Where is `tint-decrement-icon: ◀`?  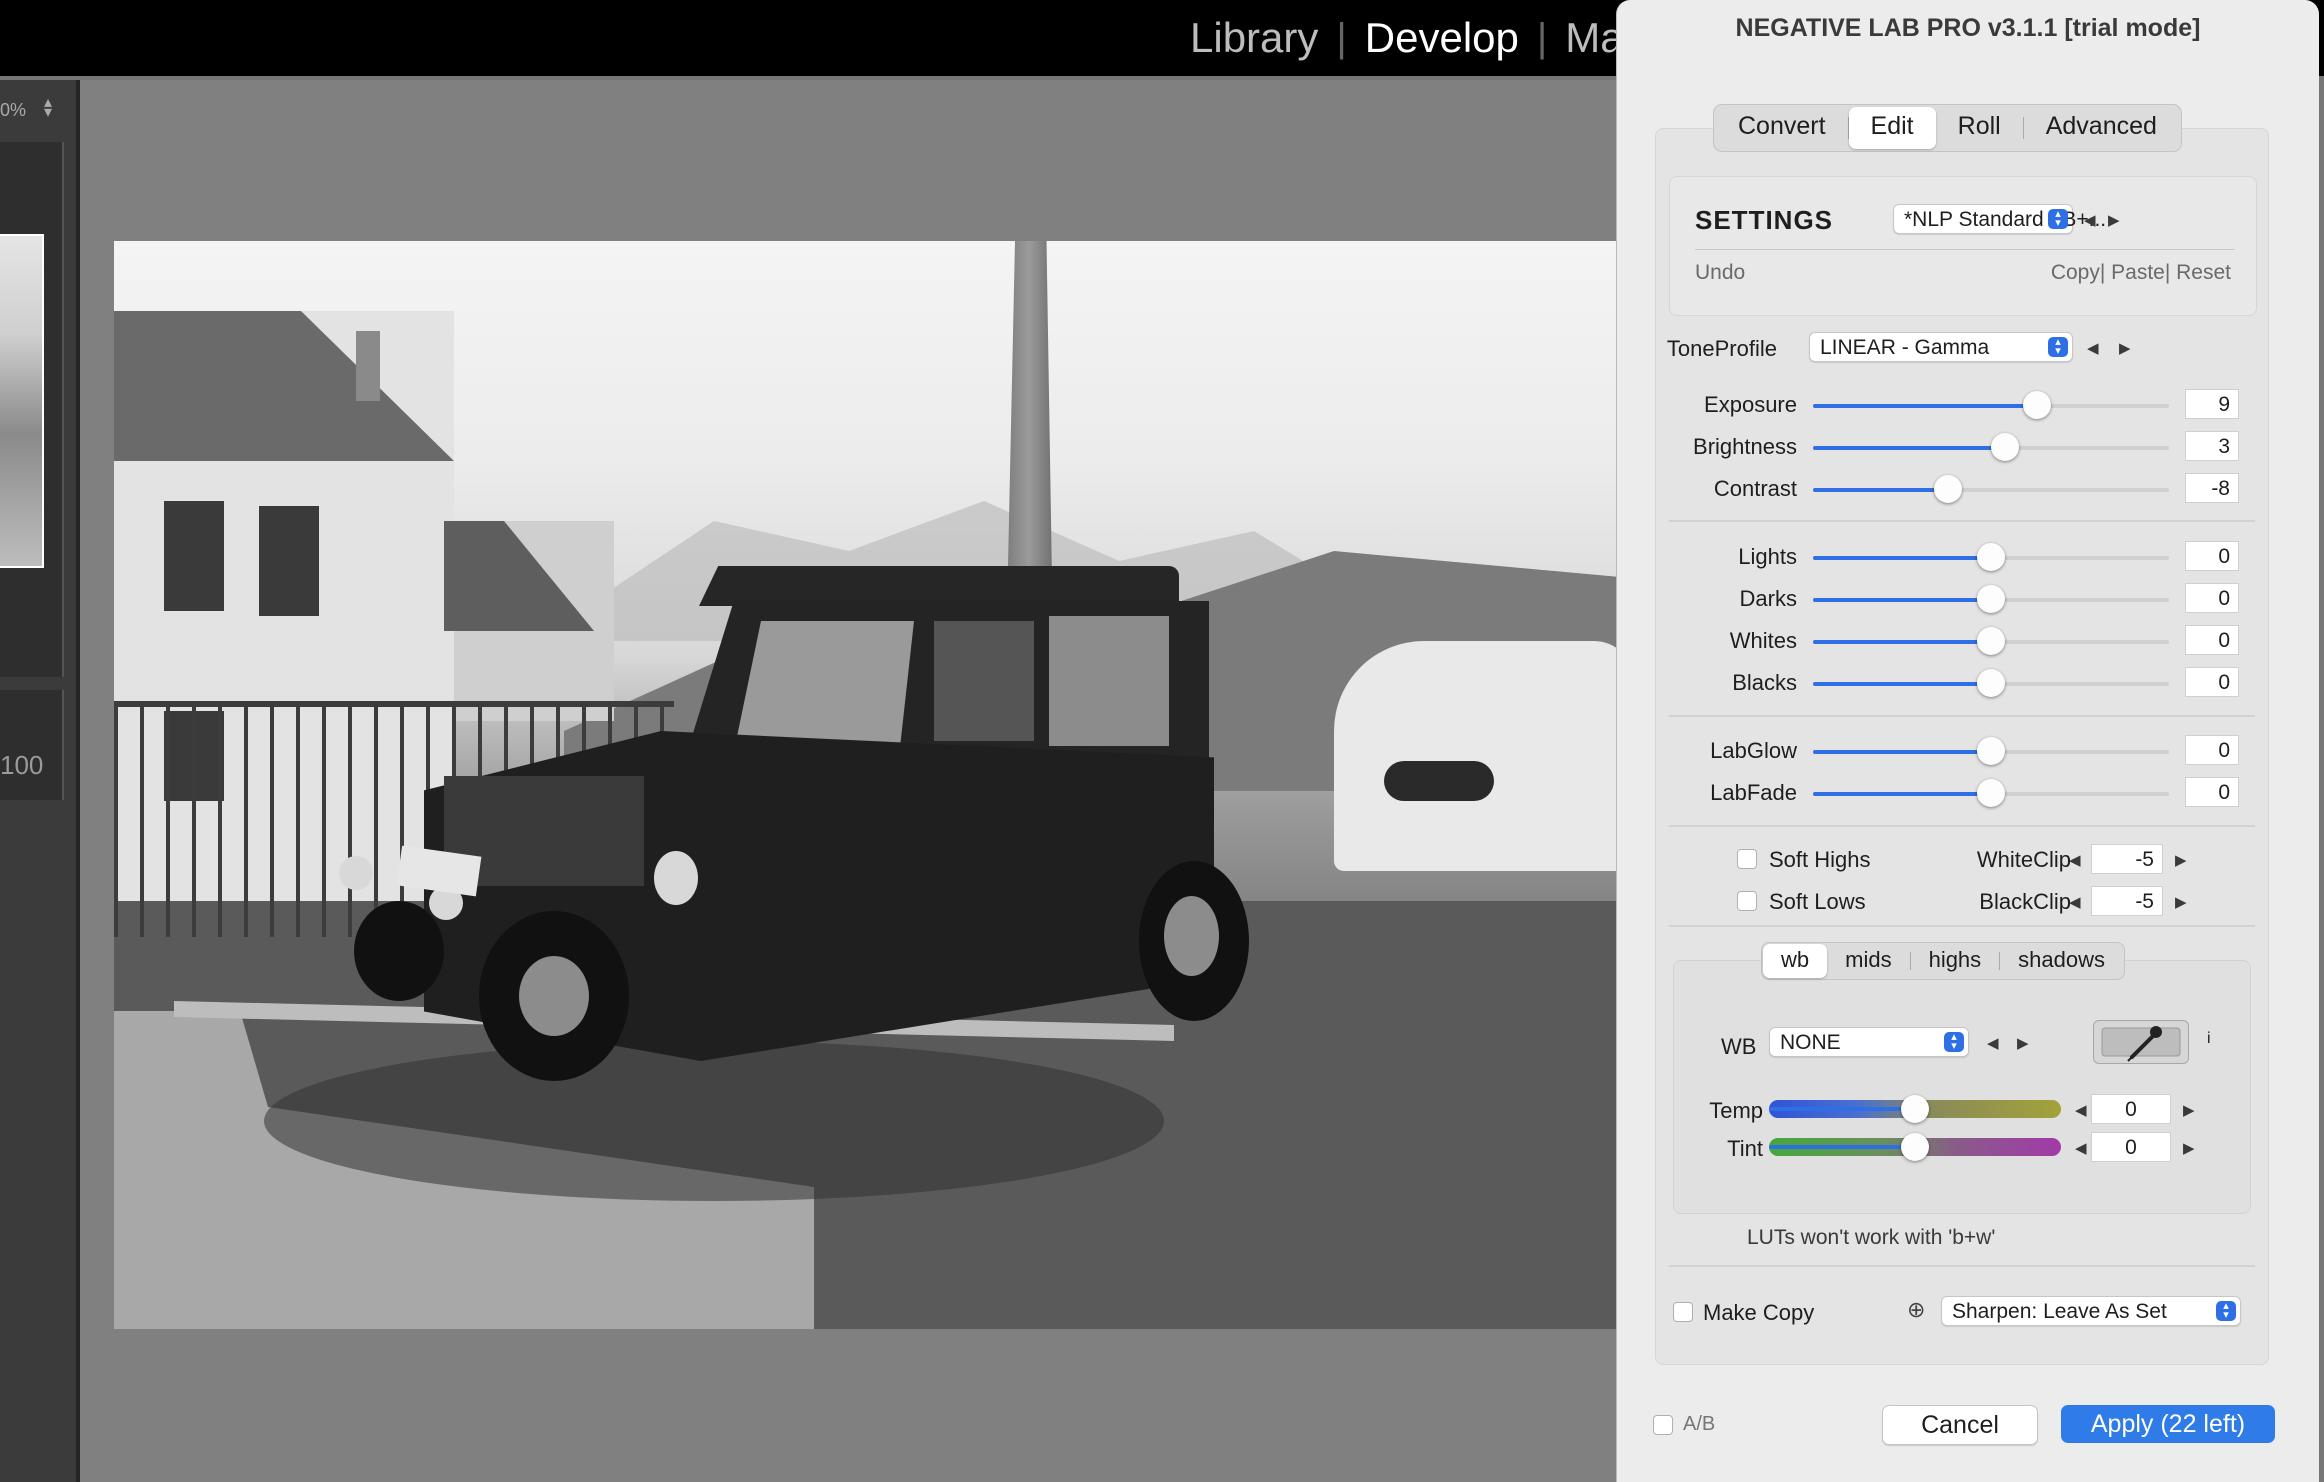
tint-decrement-icon: ◀ is located at coordinates (2081, 1148).